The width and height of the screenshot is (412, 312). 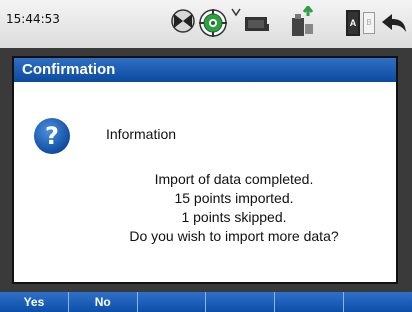 I want to click on message-line: 1 points skipped., so click(x=234, y=217).